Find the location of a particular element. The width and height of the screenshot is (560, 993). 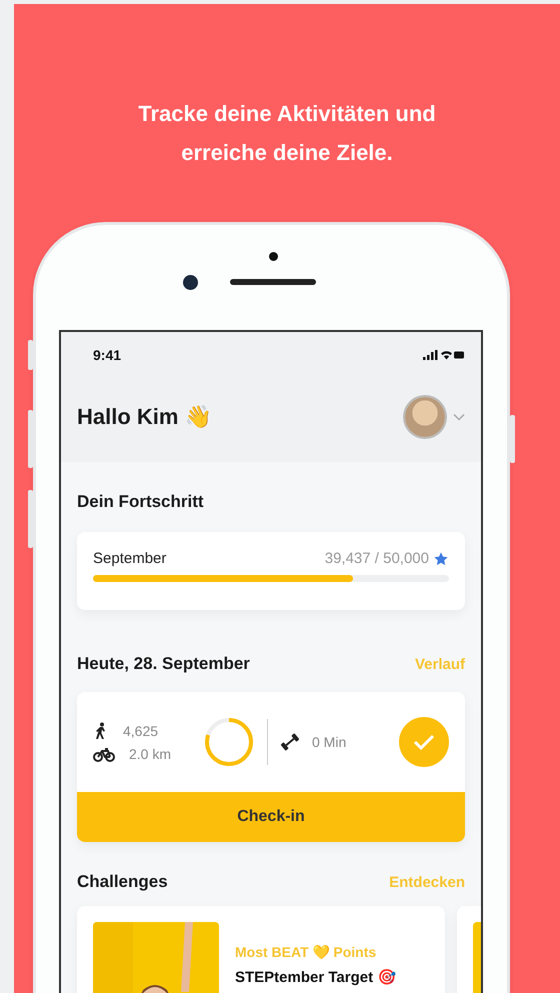

workout-value: 0 Min is located at coordinates (329, 742).